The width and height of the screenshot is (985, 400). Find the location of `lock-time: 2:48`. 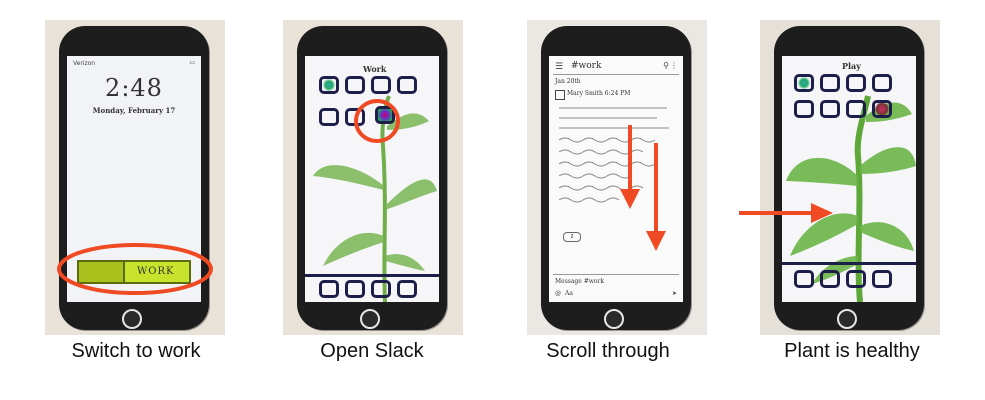

lock-time: 2:48 is located at coordinates (134, 88).